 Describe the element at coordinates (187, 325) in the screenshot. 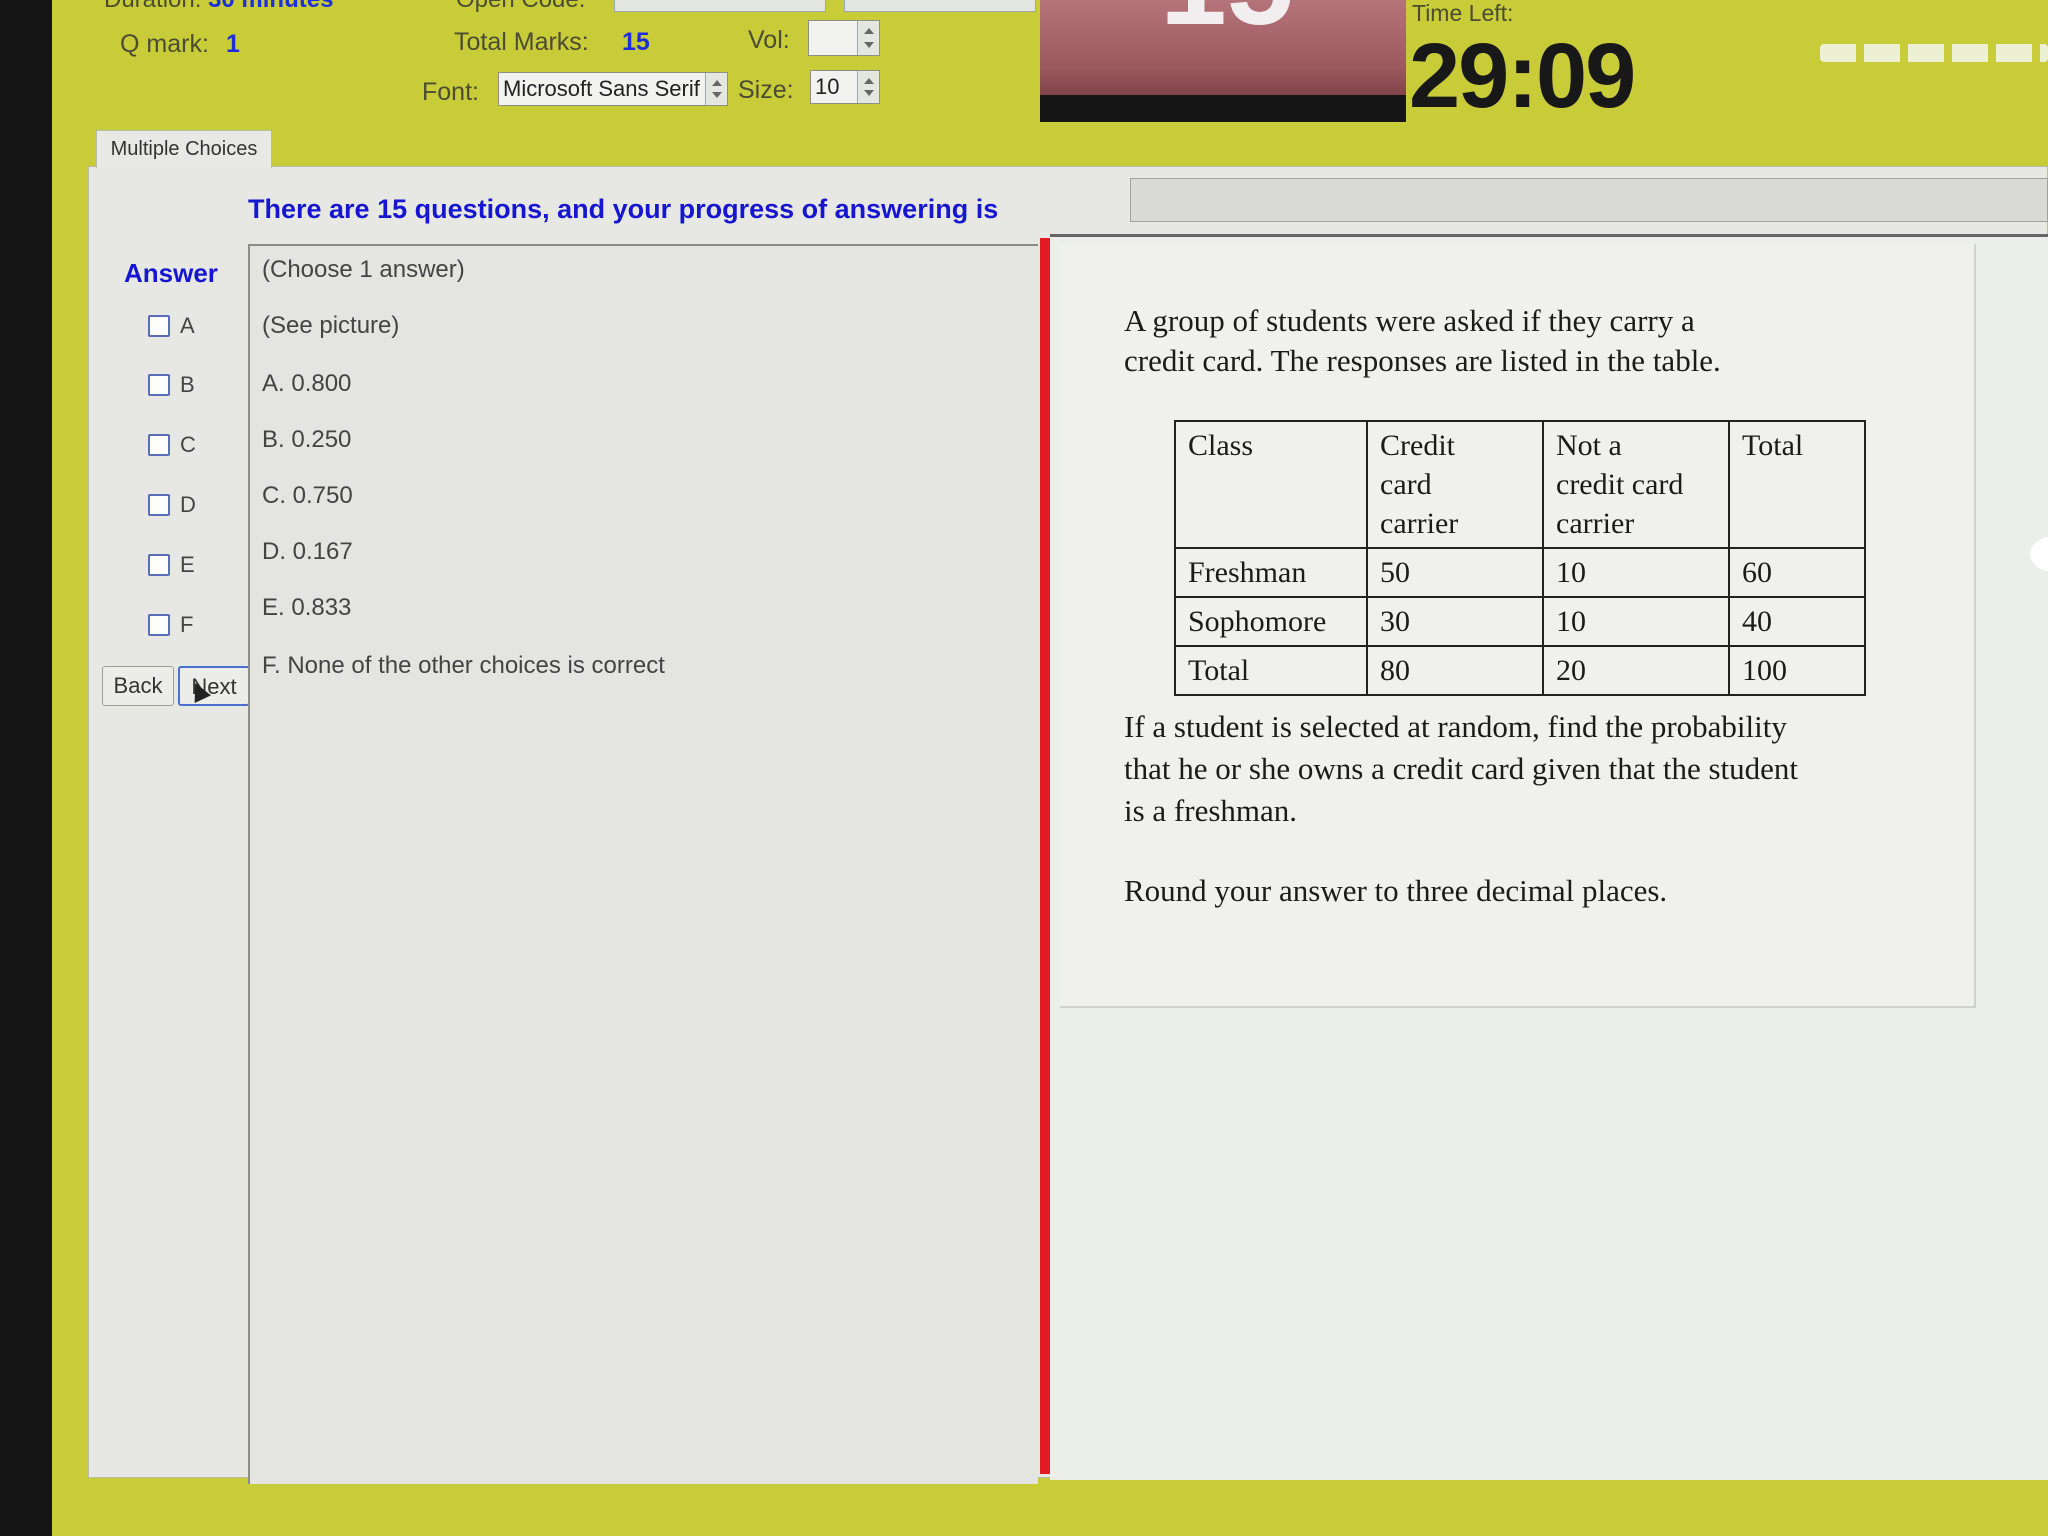

I see `option-letter: A` at that location.